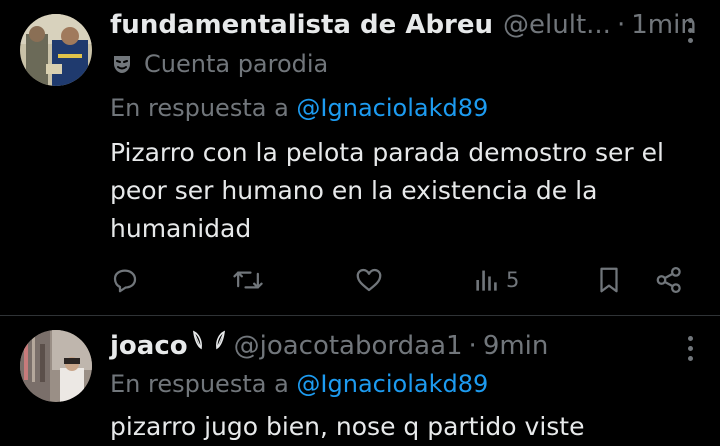 This screenshot has height=446, width=720. What do you see at coordinates (347, 426) in the screenshot?
I see `tweet-text: pizarro jugo bien, nose q partido viste` at bounding box center [347, 426].